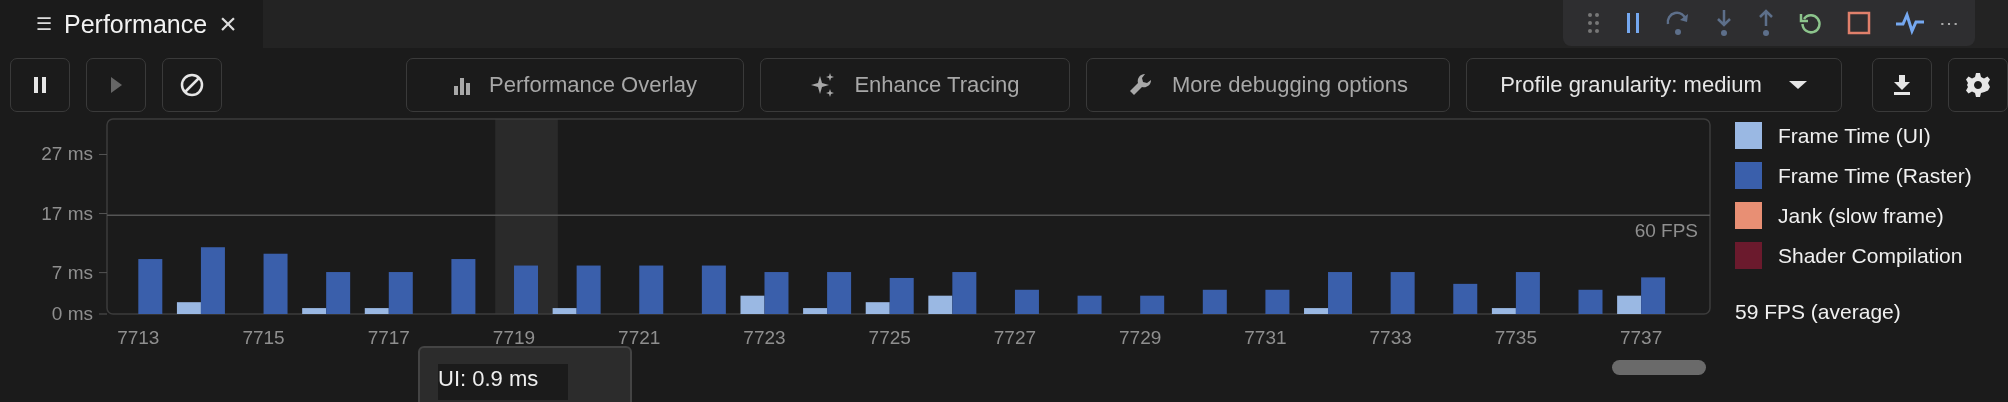 Image resolution: width=2008 pixels, height=402 pixels. What do you see at coordinates (1875, 175) in the screenshot?
I see `legend-label: Frame Time (Raster)` at bounding box center [1875, 175].